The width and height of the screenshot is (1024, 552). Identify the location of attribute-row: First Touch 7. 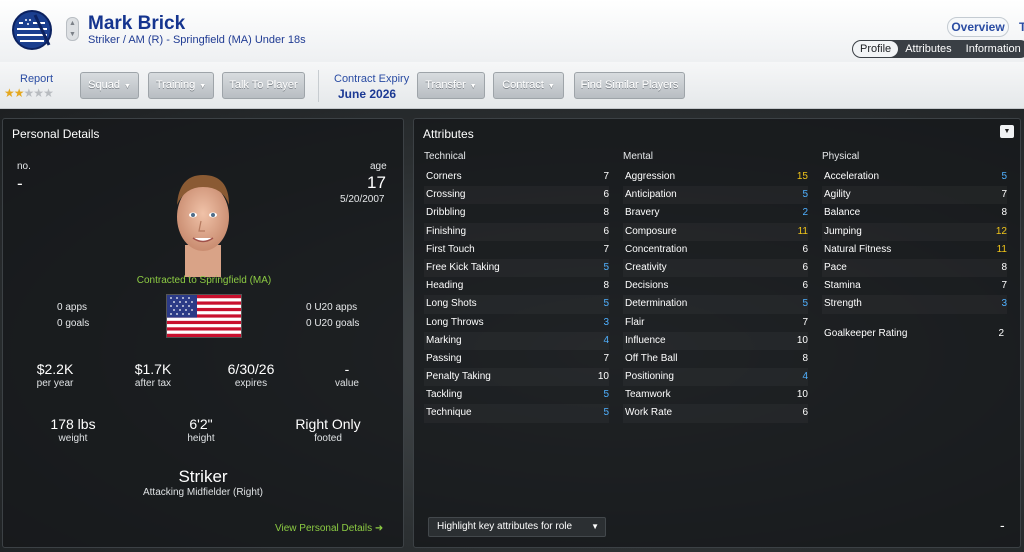
(516, 250).